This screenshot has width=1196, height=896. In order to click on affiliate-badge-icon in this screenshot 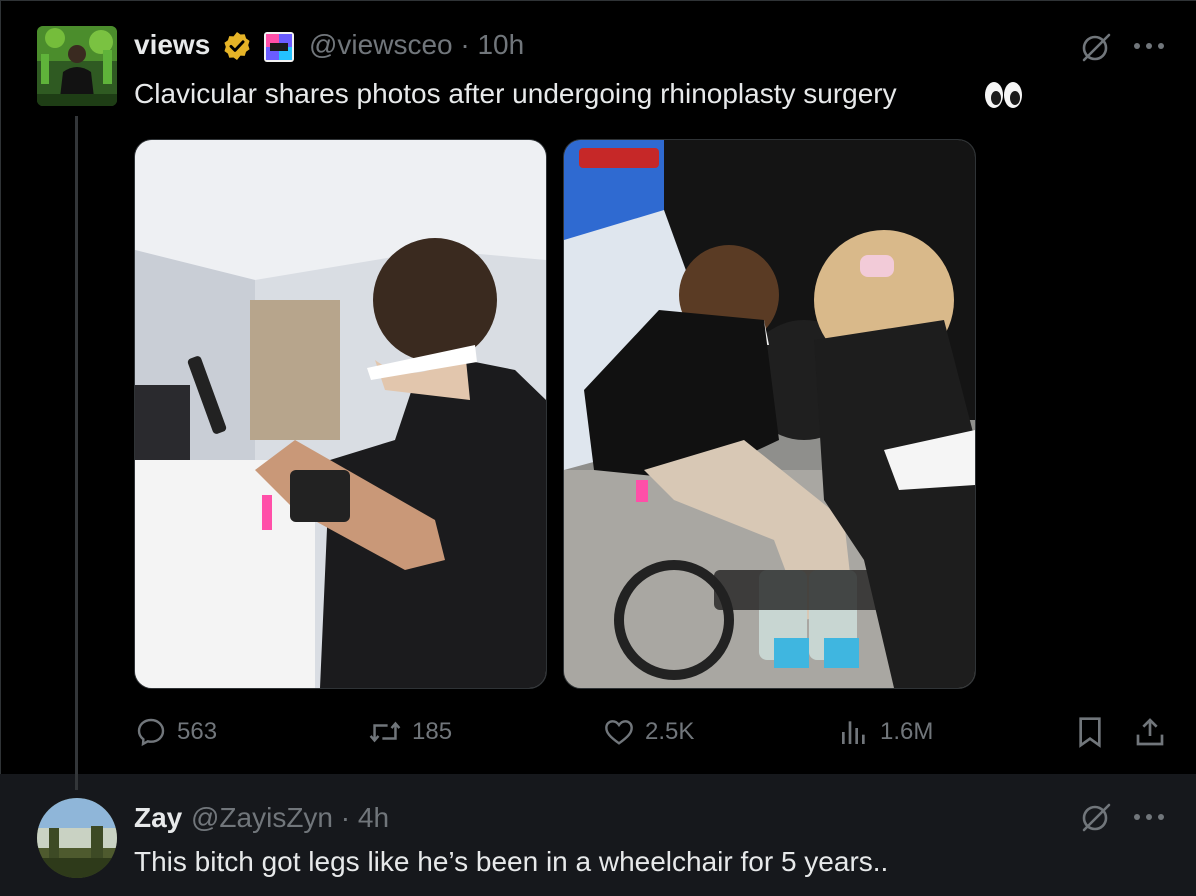, I will do `click(279, 47)`.